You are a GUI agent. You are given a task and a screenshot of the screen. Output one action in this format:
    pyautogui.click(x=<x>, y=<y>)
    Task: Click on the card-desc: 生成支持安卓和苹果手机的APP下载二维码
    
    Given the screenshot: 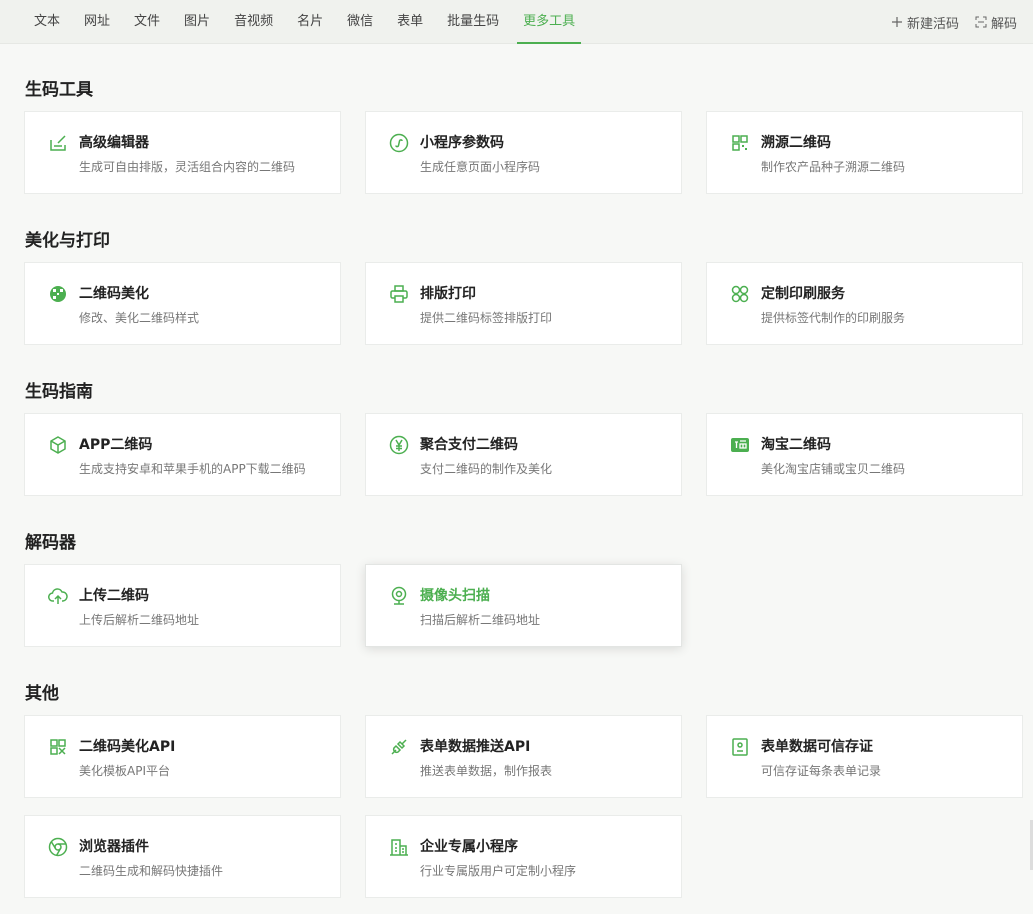 What is the action you would take?
    pyautogui.click(x=192, y=469)
    